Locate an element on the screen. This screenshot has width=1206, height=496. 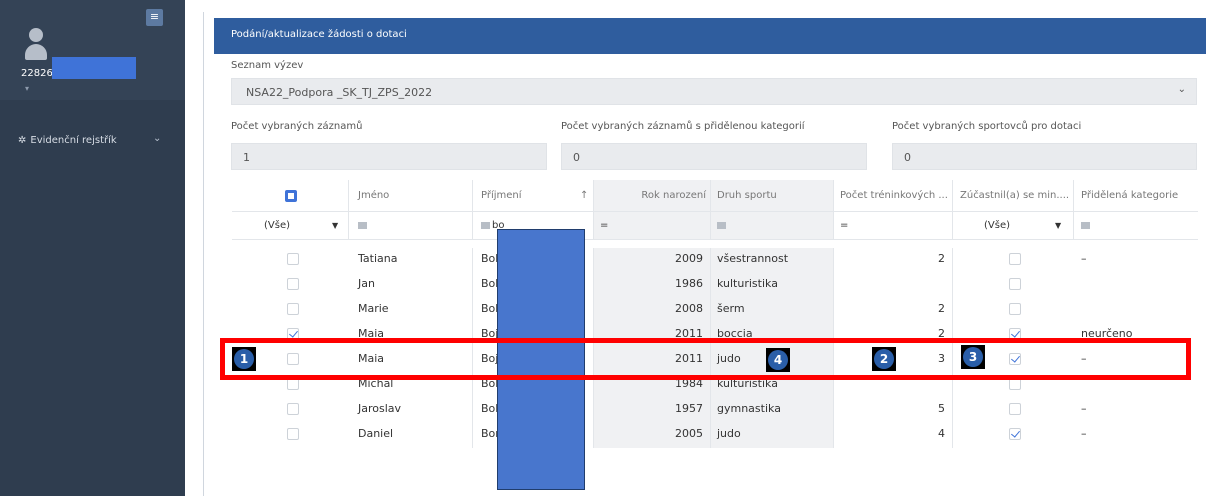
selection-filter-value: (Vše) is located at coordinates (277, 225).